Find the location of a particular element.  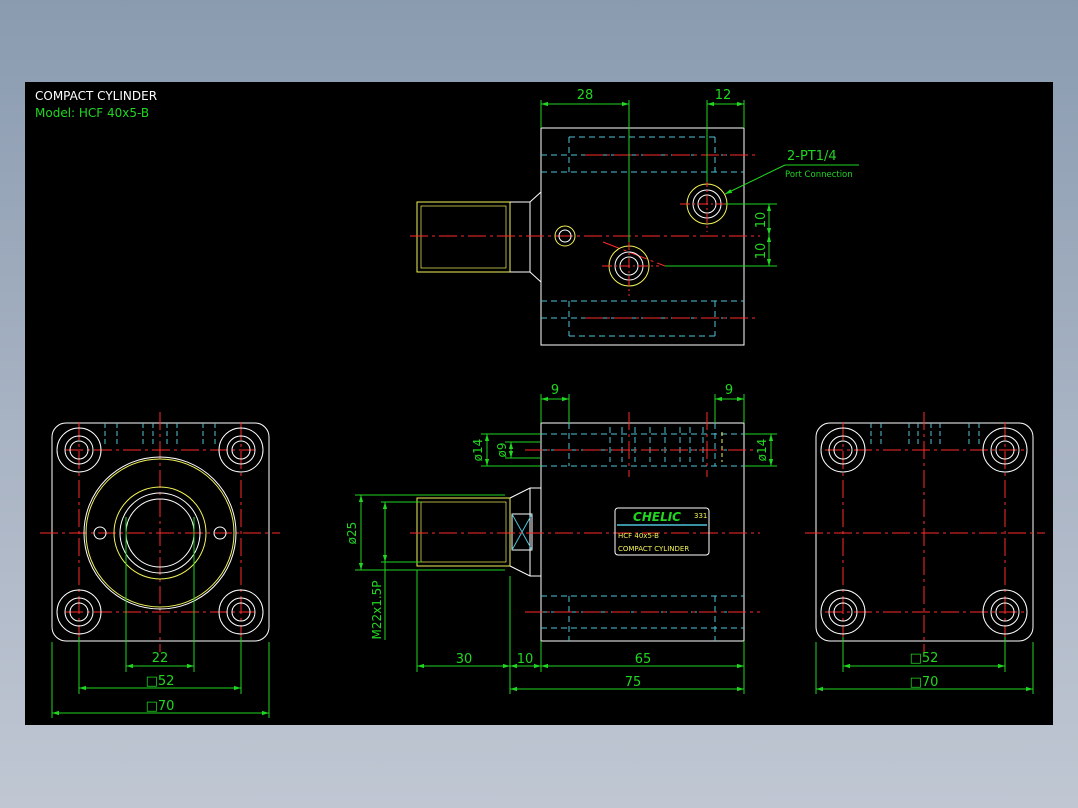

dim-left-52: □52 is located at coordinates (160, 681).